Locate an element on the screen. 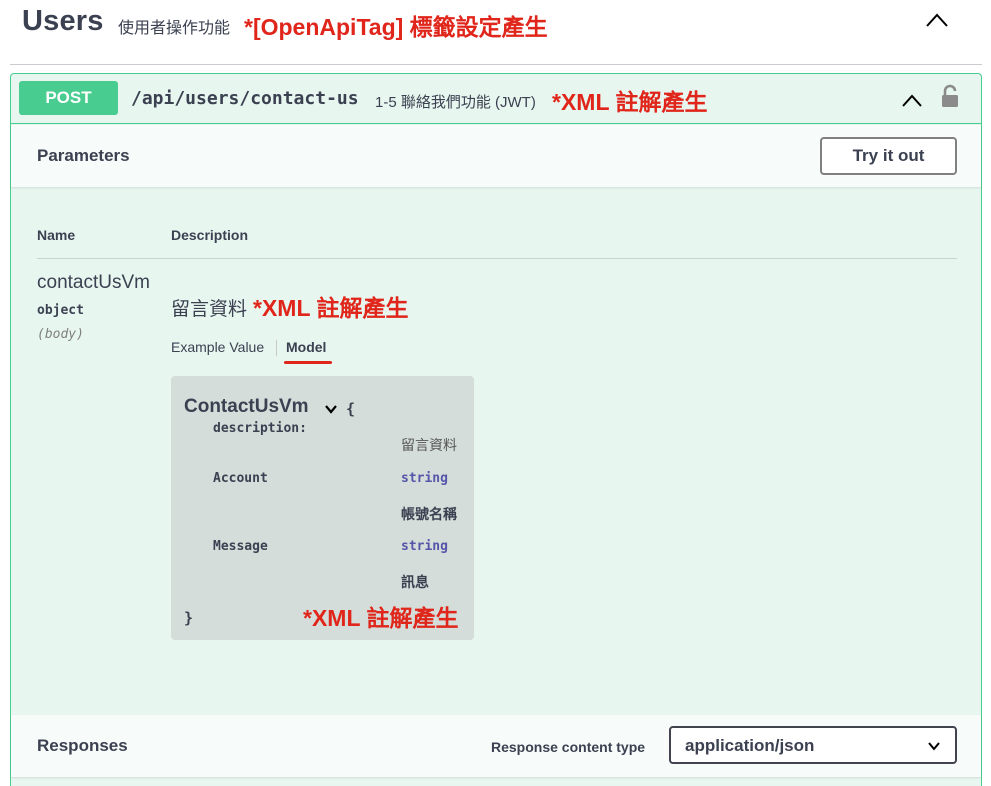  model-description-value: 留言資料 is located at coordinates (429, 446).